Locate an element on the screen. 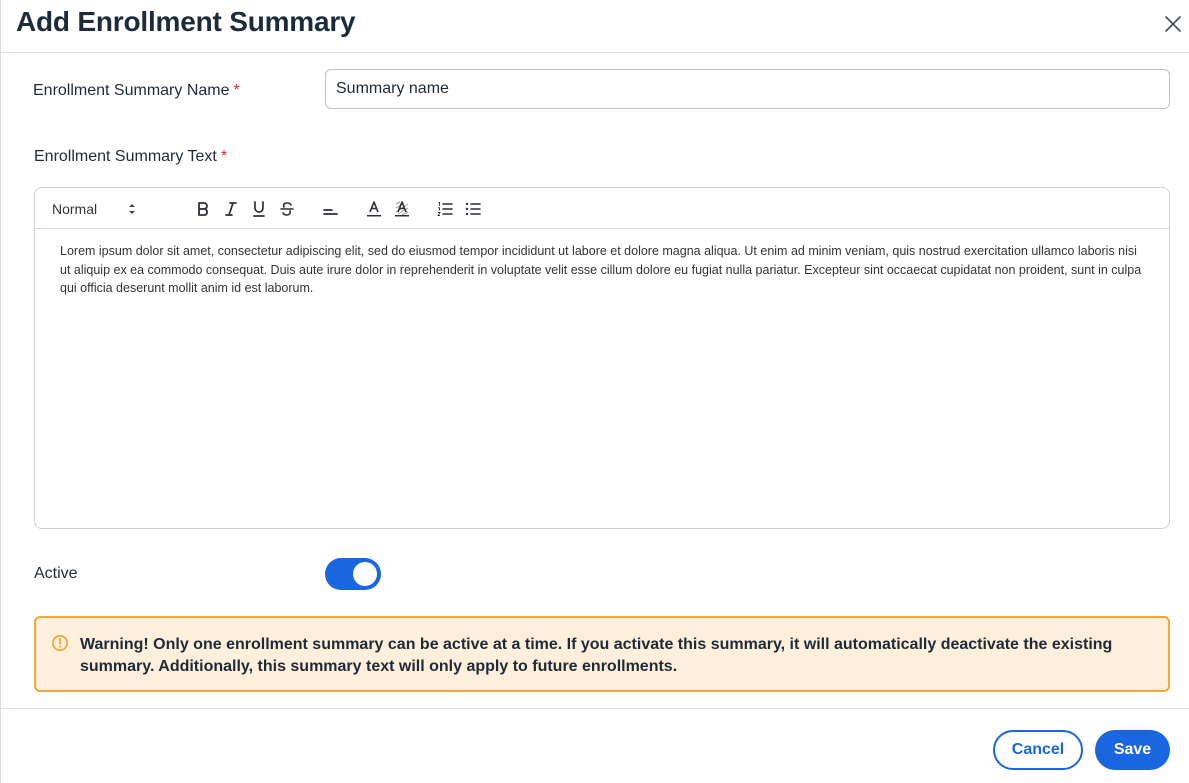 The width and height of the screenshot is (1189, 783). format-select-value: Normal is located at coordinates (75, 209).